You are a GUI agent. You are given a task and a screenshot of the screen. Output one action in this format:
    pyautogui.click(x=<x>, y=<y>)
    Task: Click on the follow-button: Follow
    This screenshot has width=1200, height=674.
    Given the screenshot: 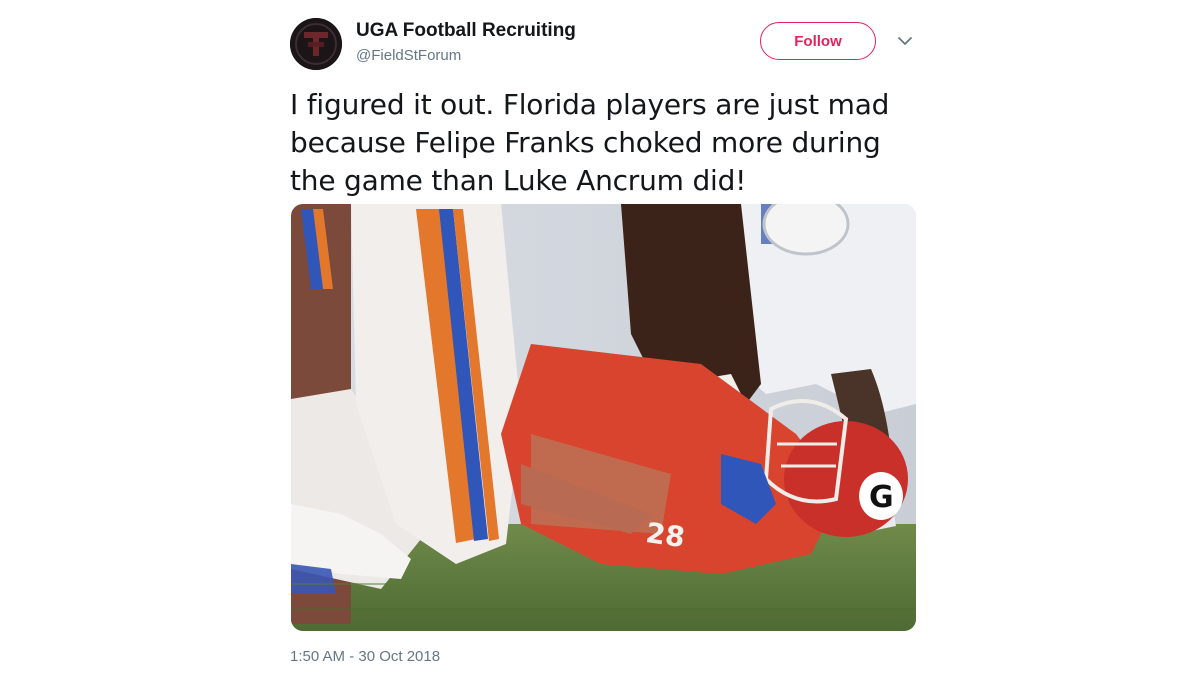 What is the action you would take?
    pyautogui.click(x=818, y=41)
    